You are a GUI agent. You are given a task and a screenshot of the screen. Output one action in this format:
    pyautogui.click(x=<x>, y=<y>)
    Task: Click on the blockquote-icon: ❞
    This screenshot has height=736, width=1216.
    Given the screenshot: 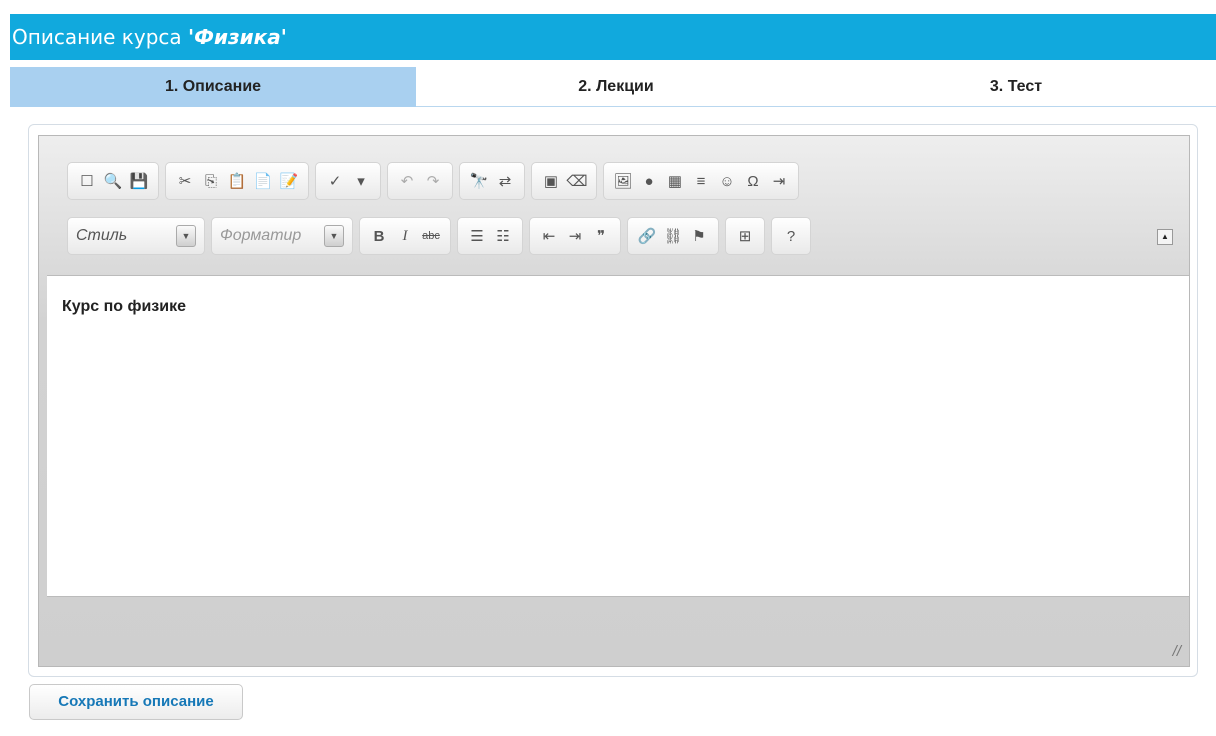 What is the action you would take?
    pyautogui.click(x=601, y=236)
    